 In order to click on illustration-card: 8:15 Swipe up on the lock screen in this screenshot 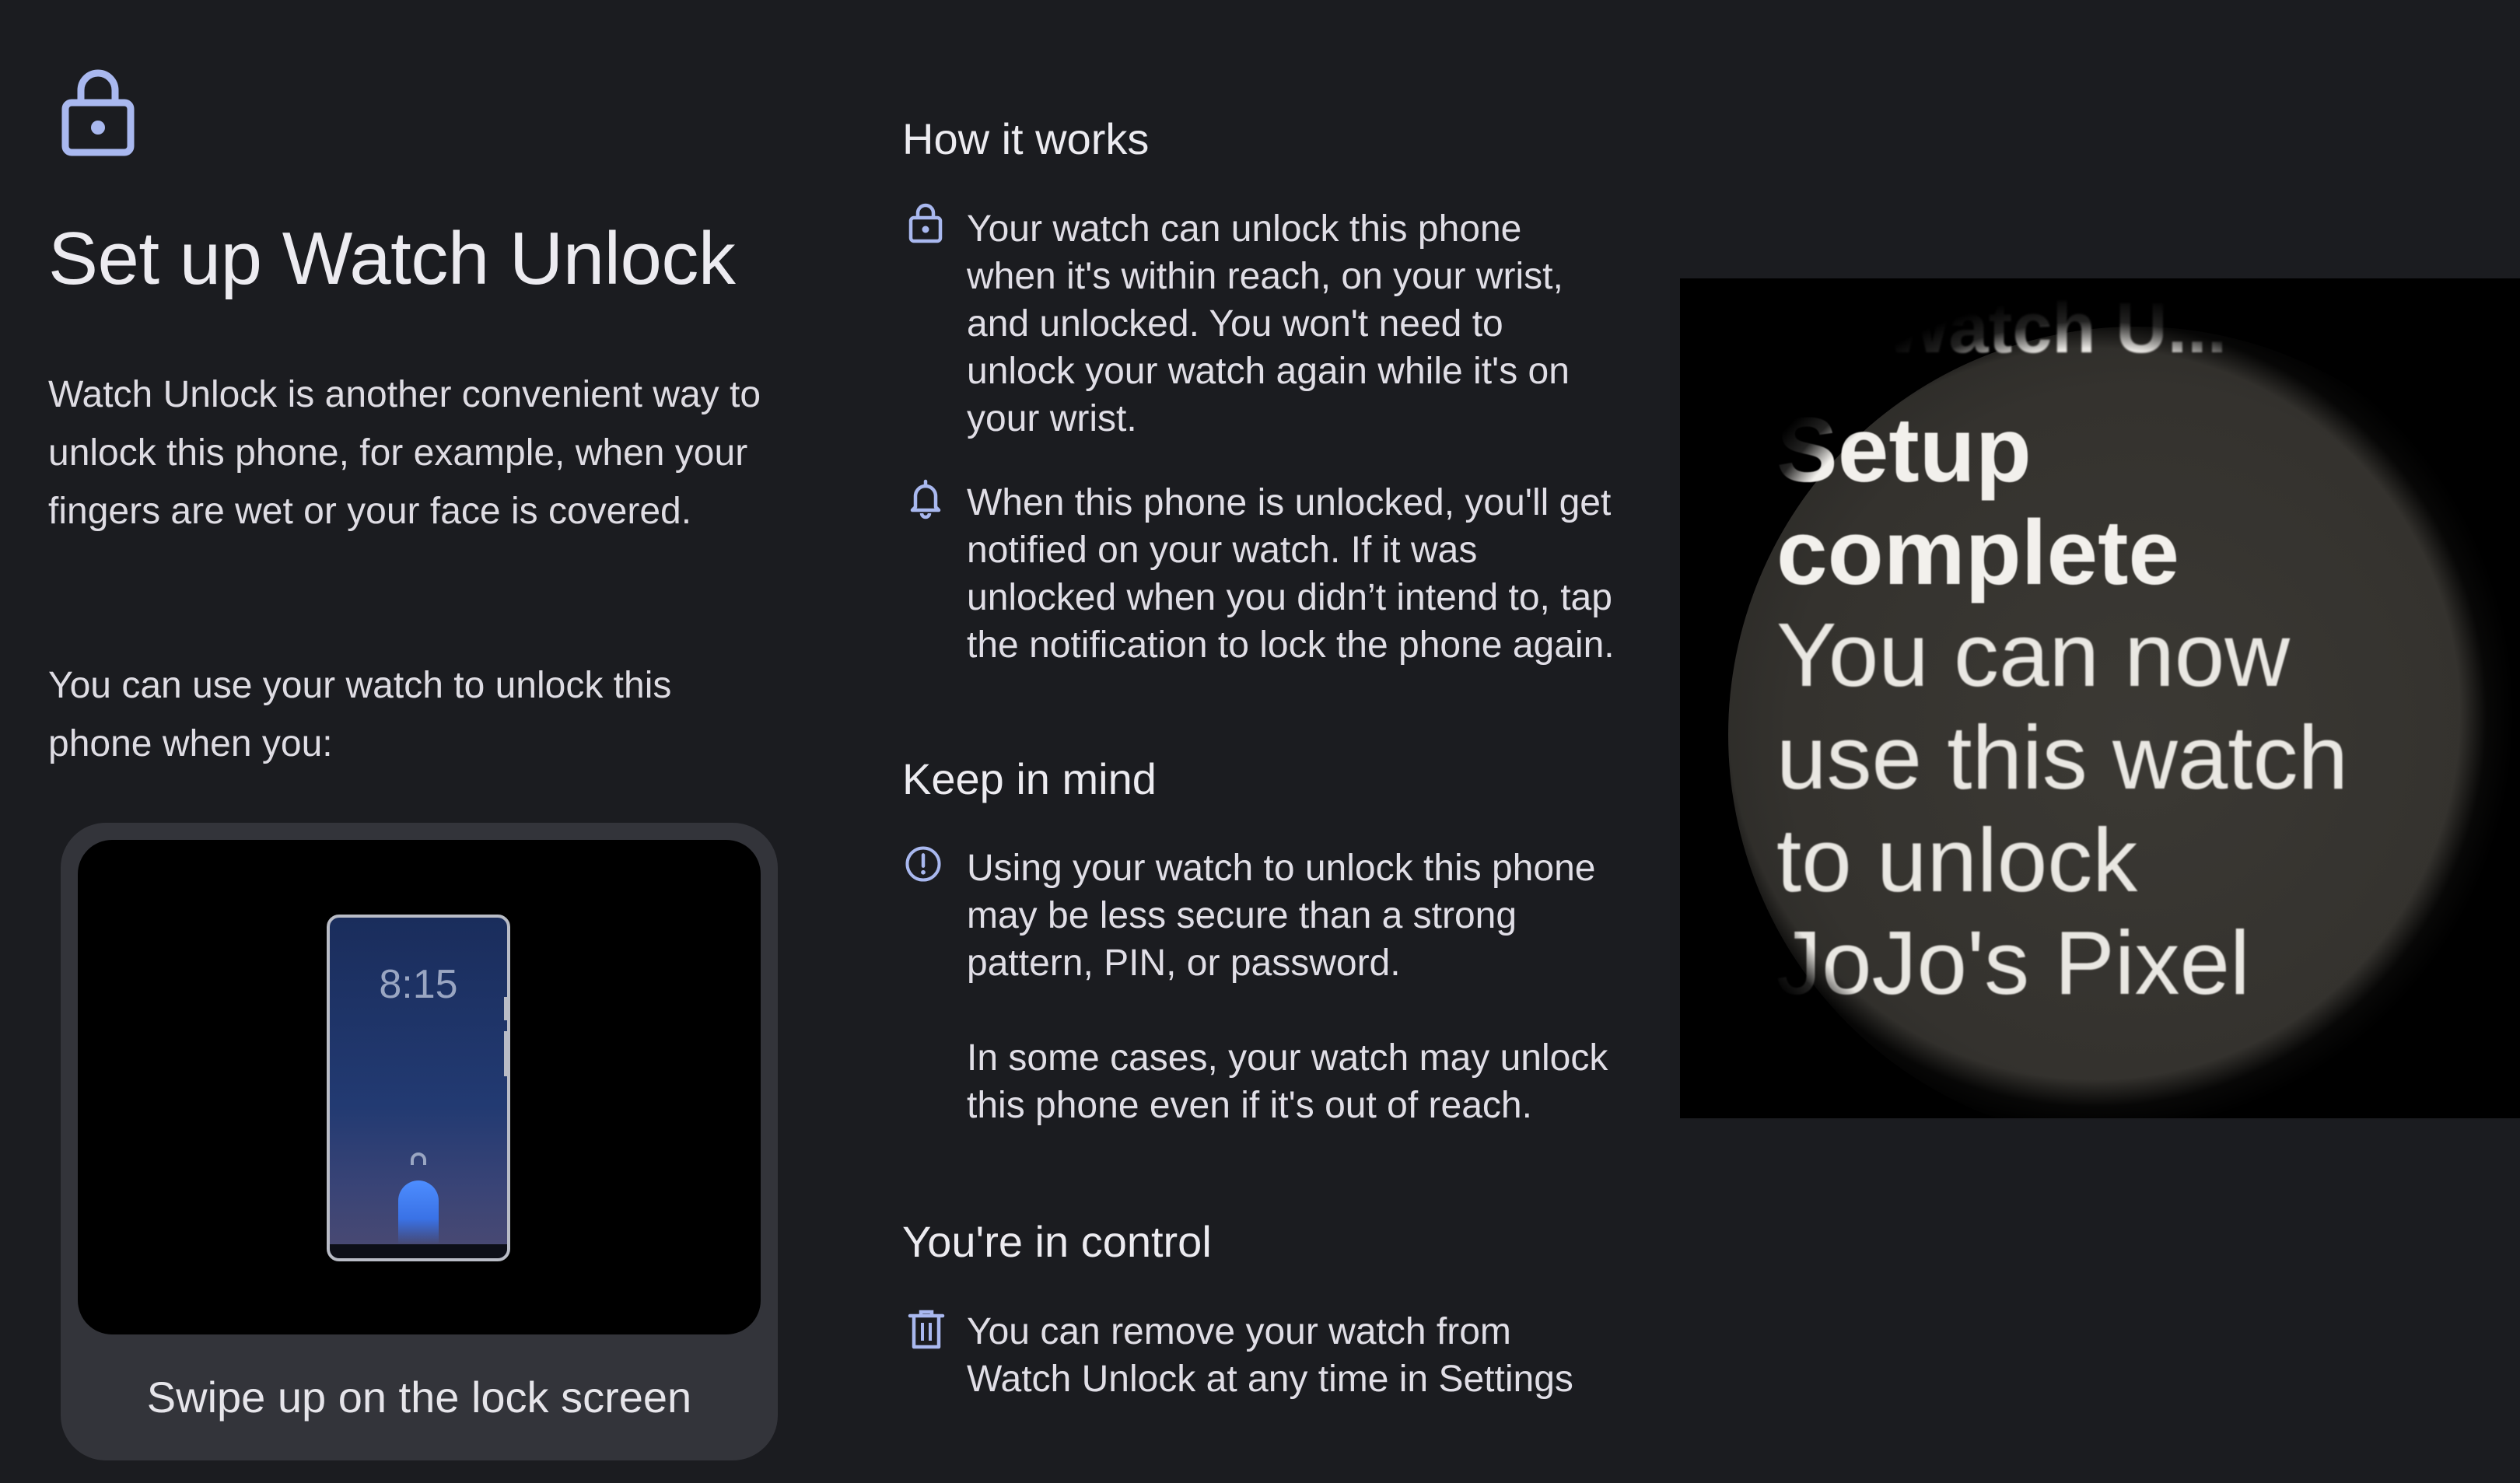, I will do `click(420, 1141)`.